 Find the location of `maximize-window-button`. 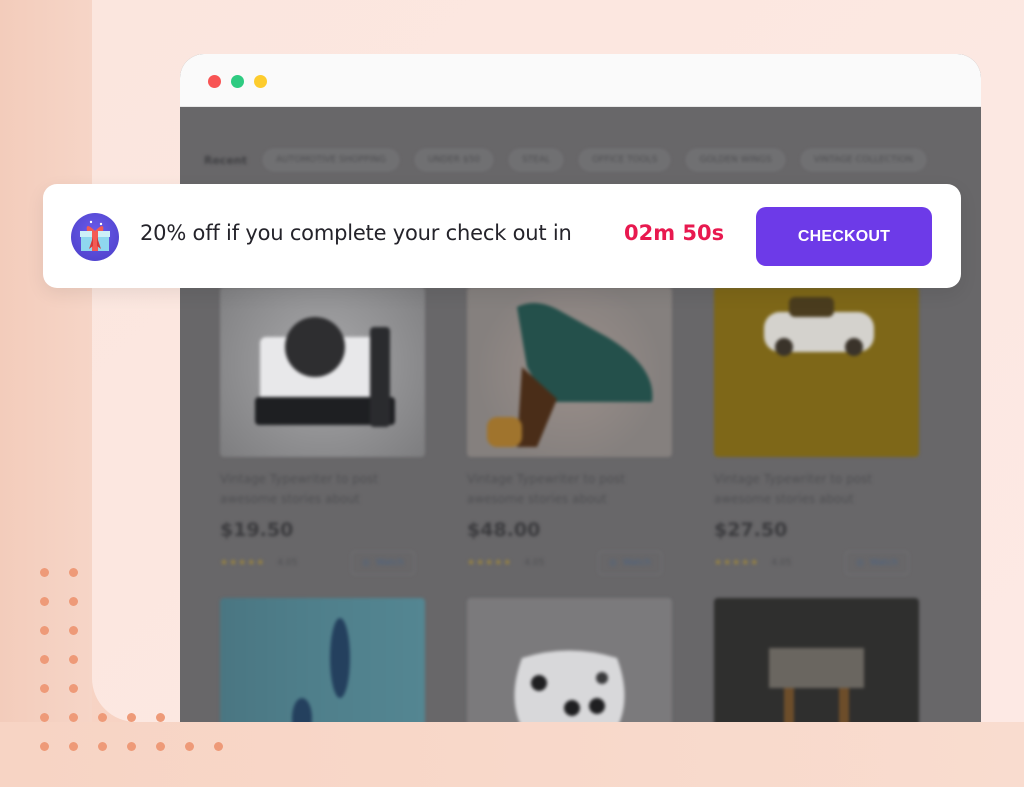

maximize-window-button is located at coordinates (260, 81).